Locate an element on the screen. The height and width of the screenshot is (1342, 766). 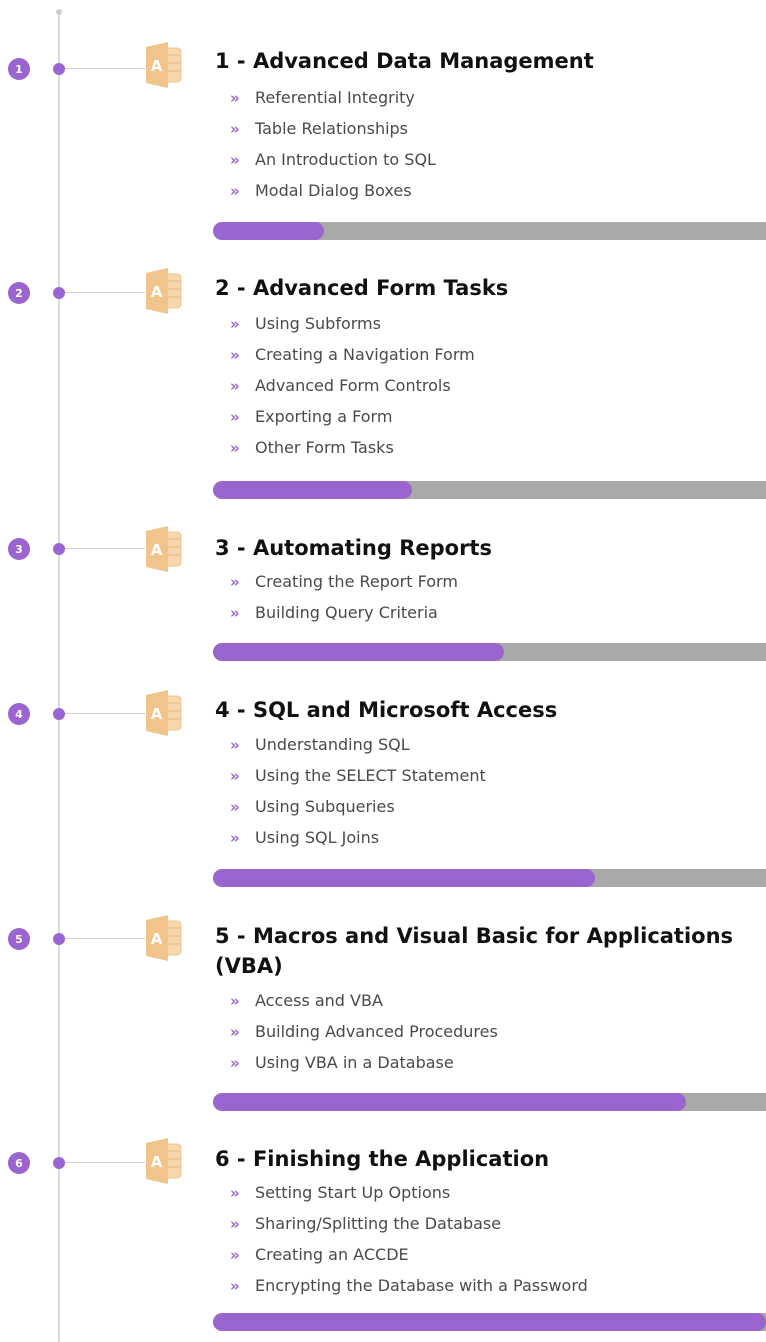
module-number-badge: 1 is located at coordinates (19, 69).